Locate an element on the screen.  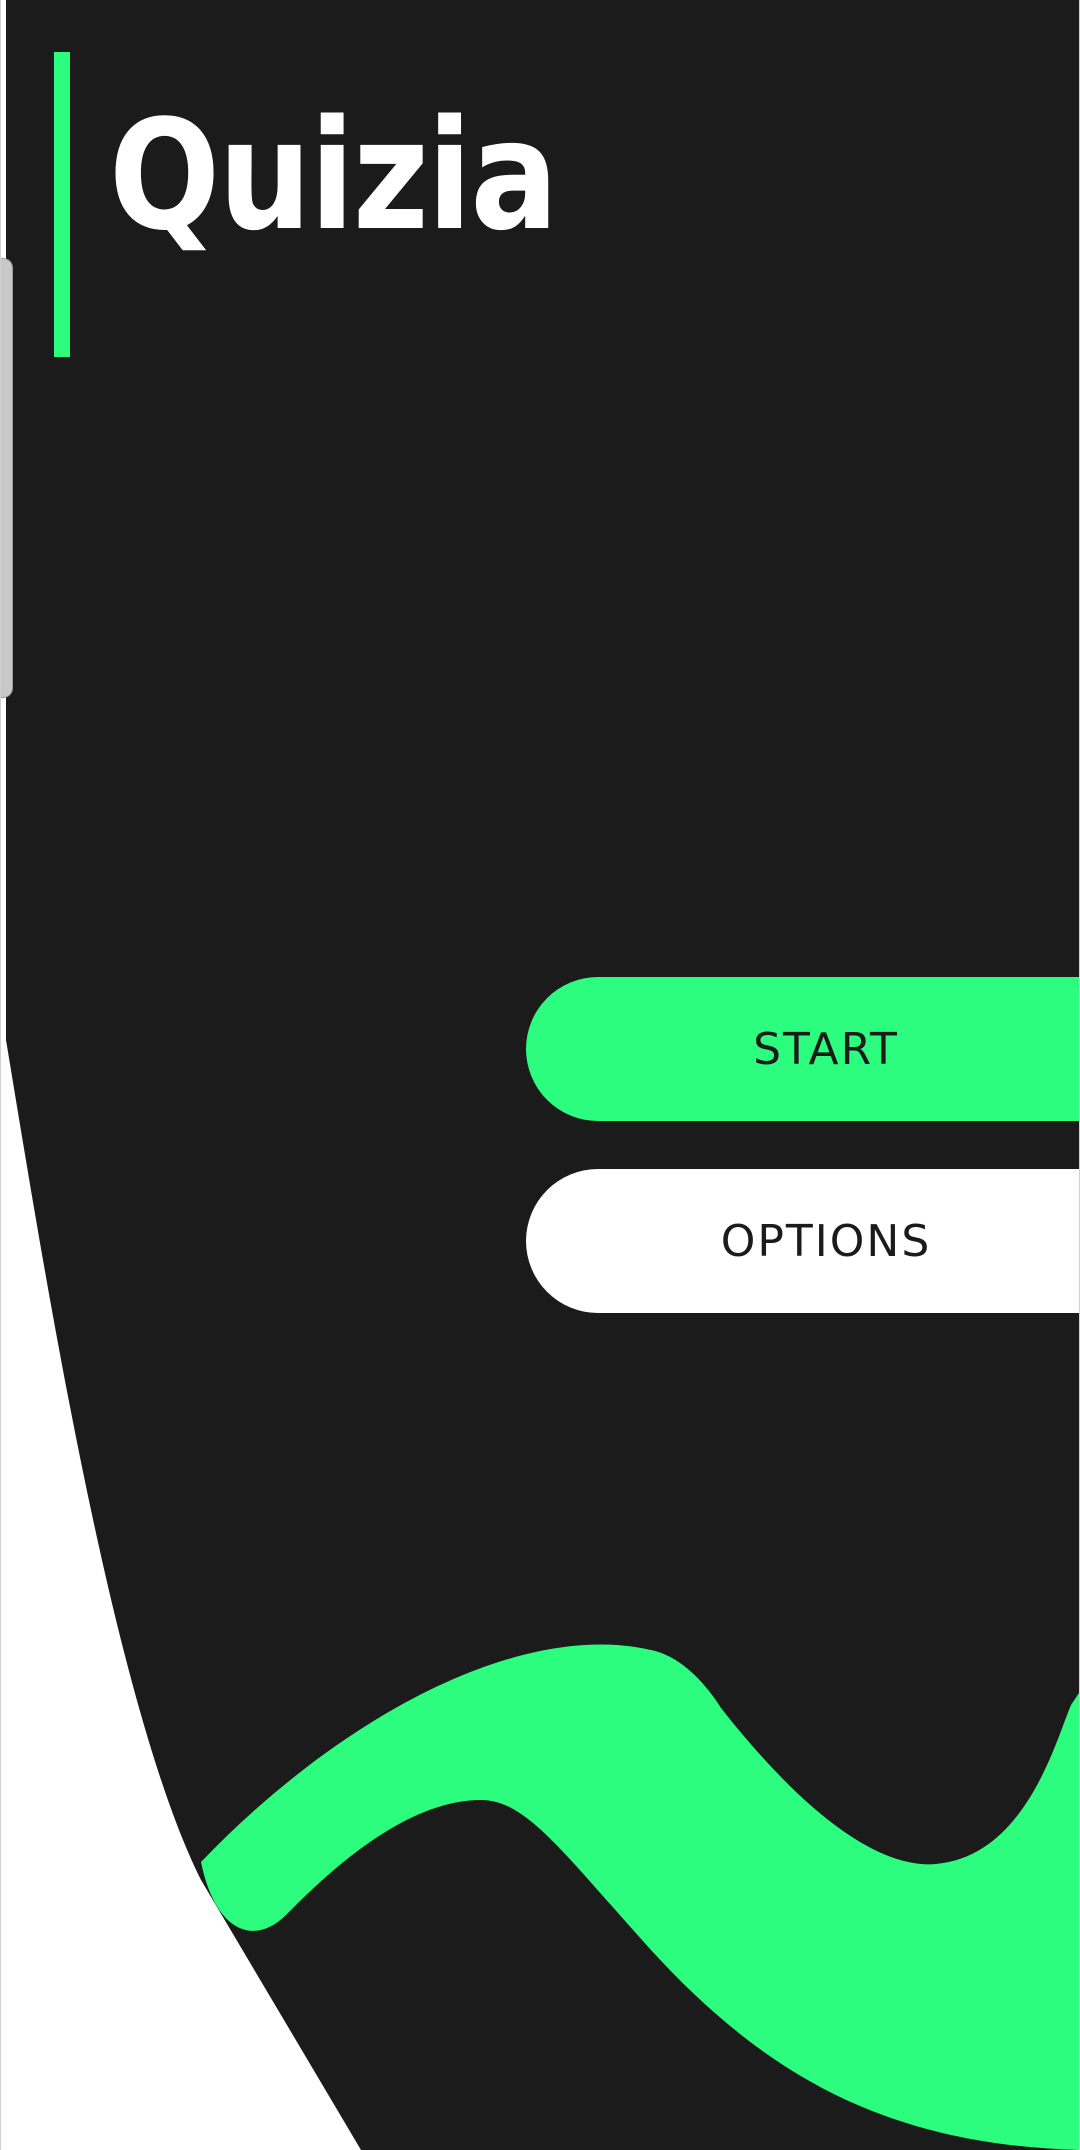
start-button: START is located at coordinates (802, 1049).